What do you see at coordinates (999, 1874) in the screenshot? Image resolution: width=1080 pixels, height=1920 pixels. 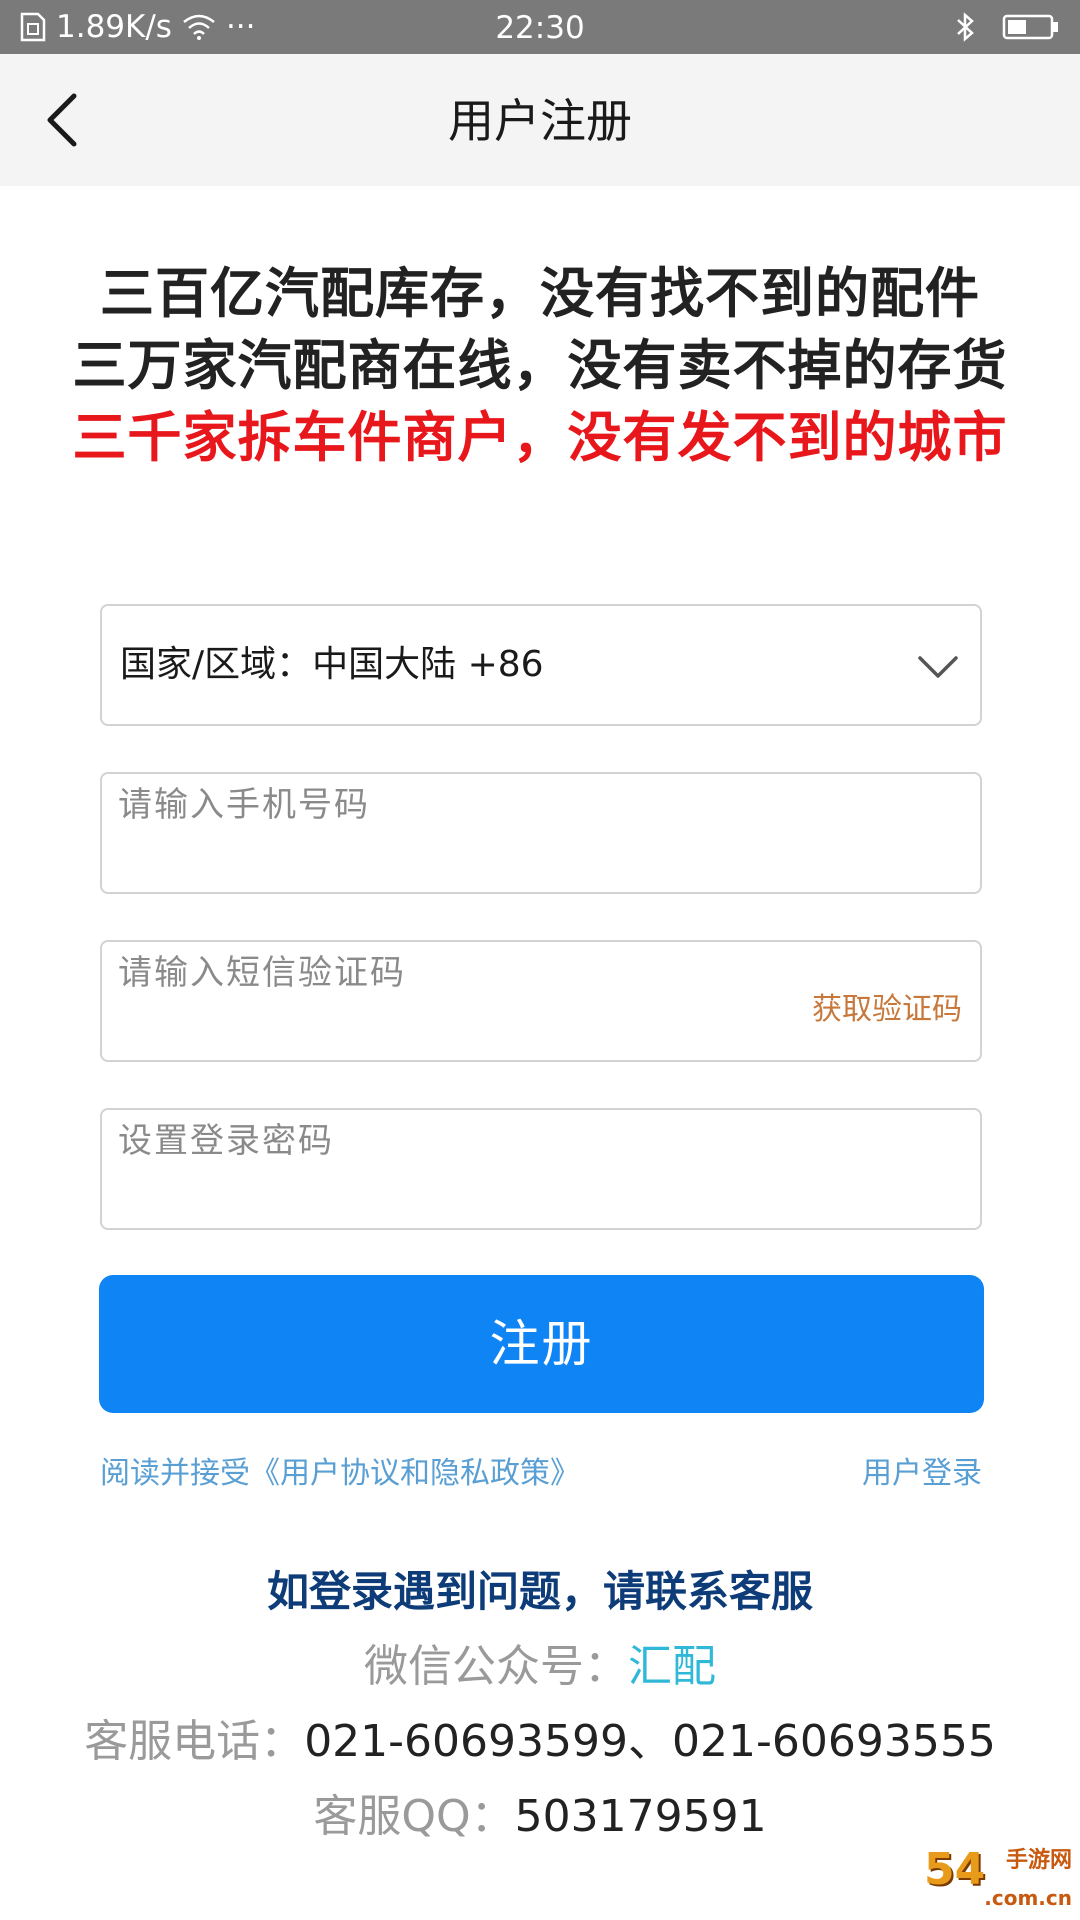 I see `watermark-logo: 54 手游网 .com.cn` at bounding box center [999, 1874].